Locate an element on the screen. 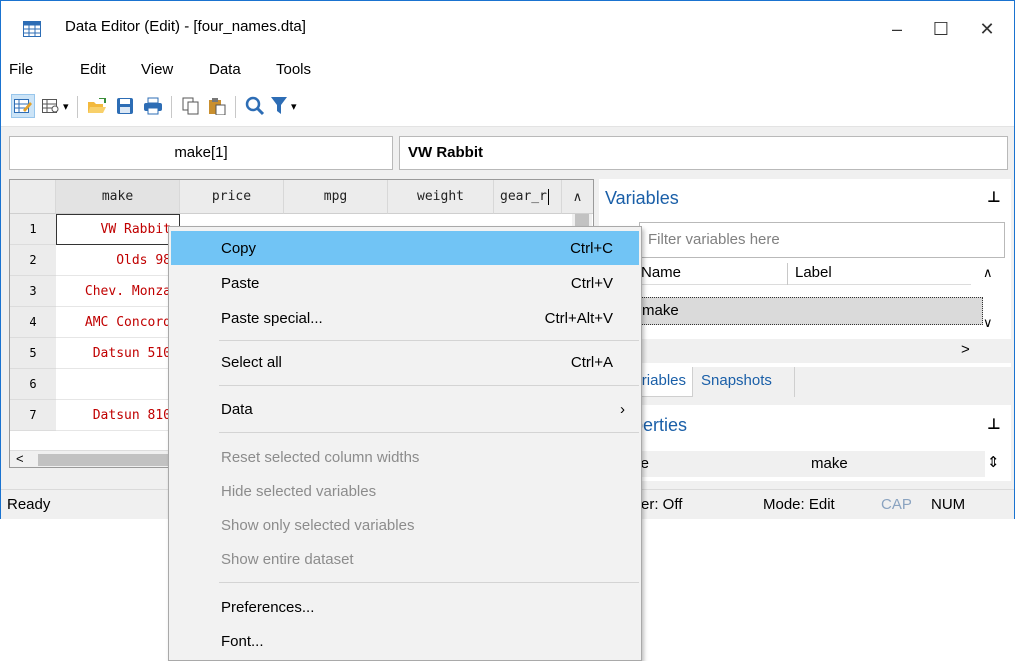  minimize-button: – is located at coordinates (897, 29).